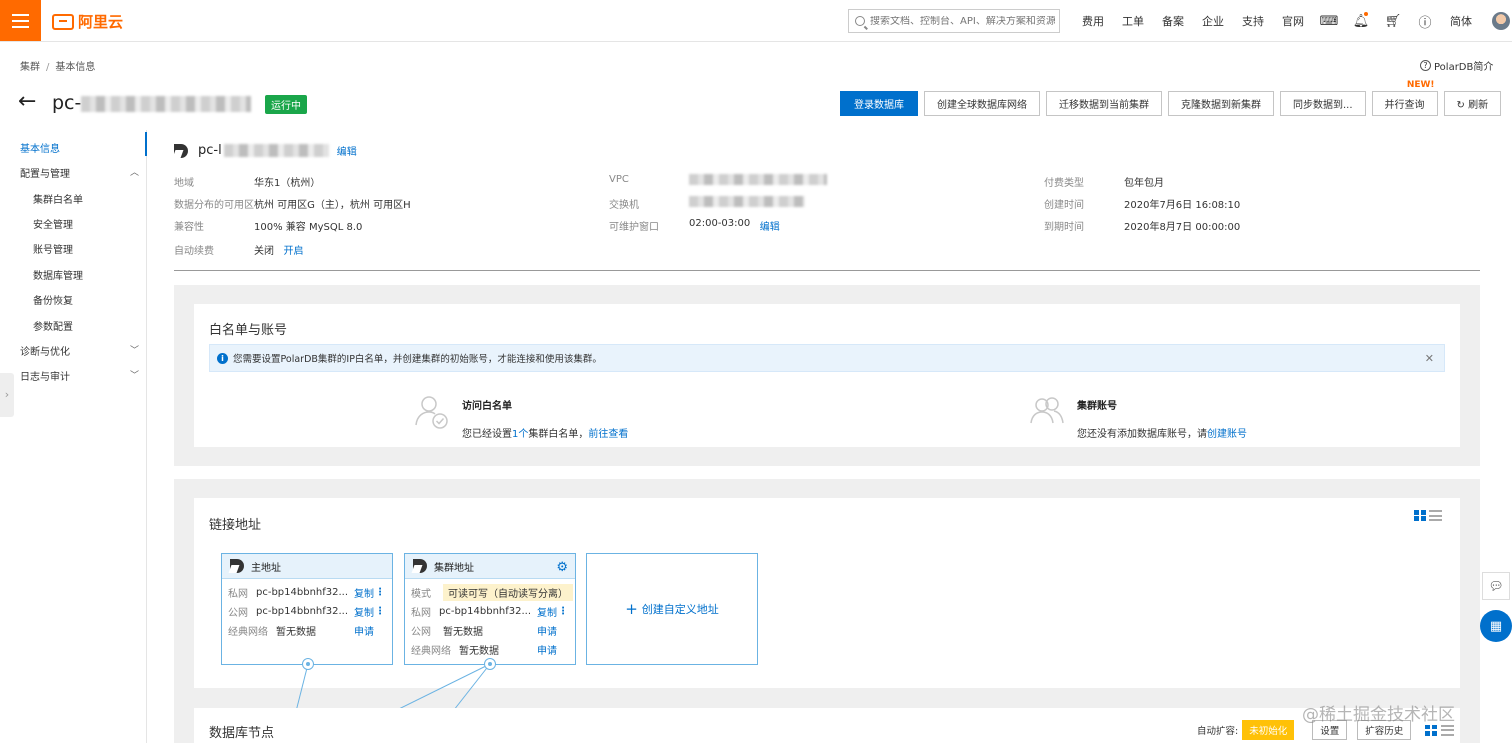  Describe the element at coordinates (1448, 730) in the screenshot. I see `list-view-icon` at that location.